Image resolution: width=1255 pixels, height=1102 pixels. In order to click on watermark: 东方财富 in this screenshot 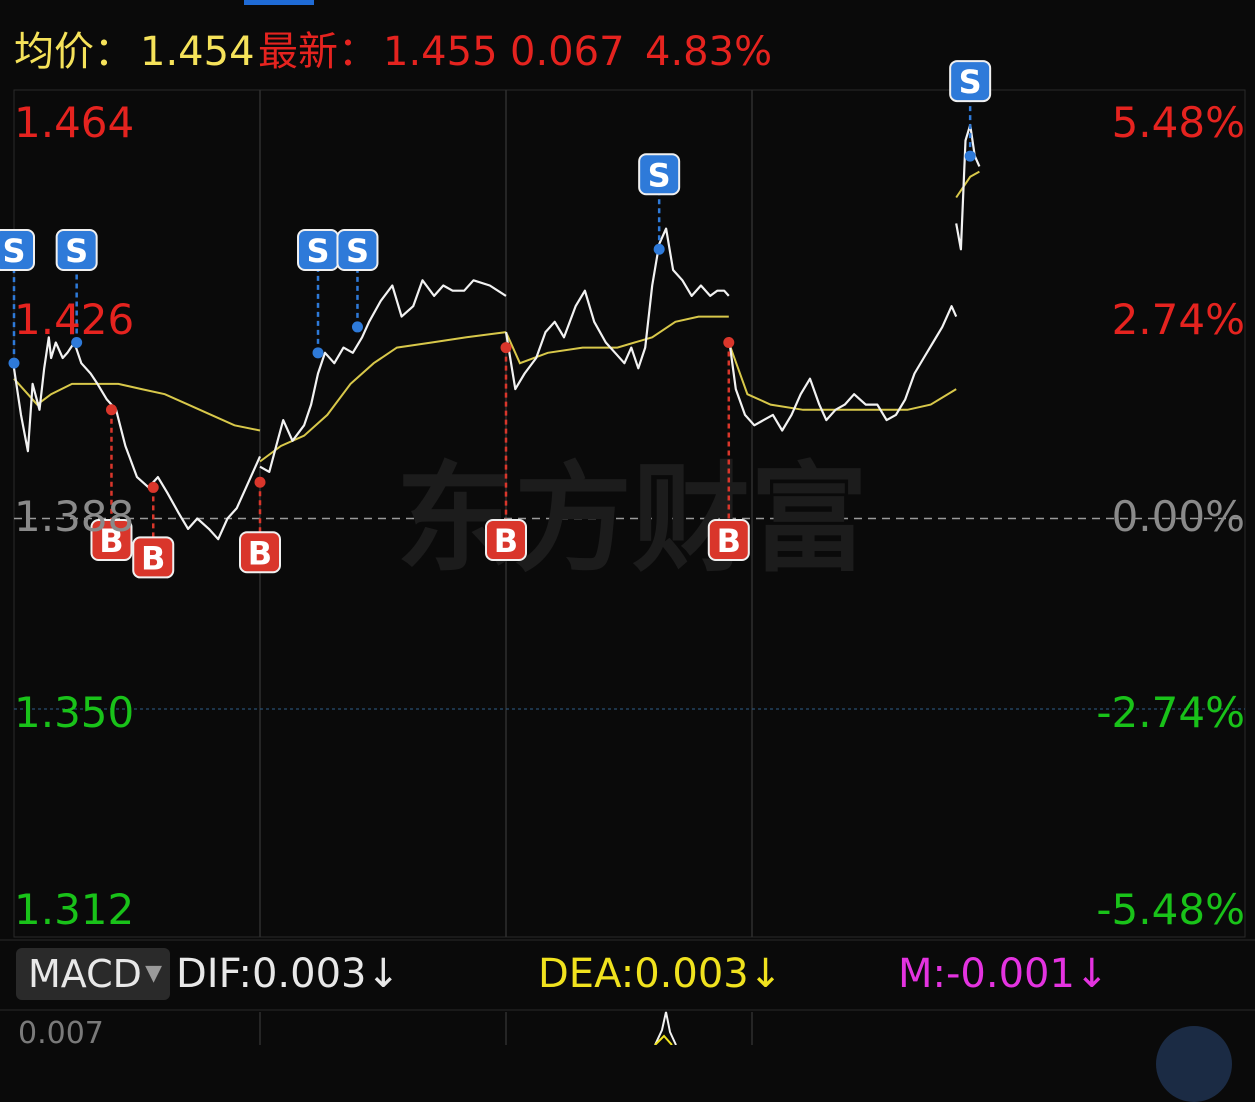, I will do `click(632, 519)`.